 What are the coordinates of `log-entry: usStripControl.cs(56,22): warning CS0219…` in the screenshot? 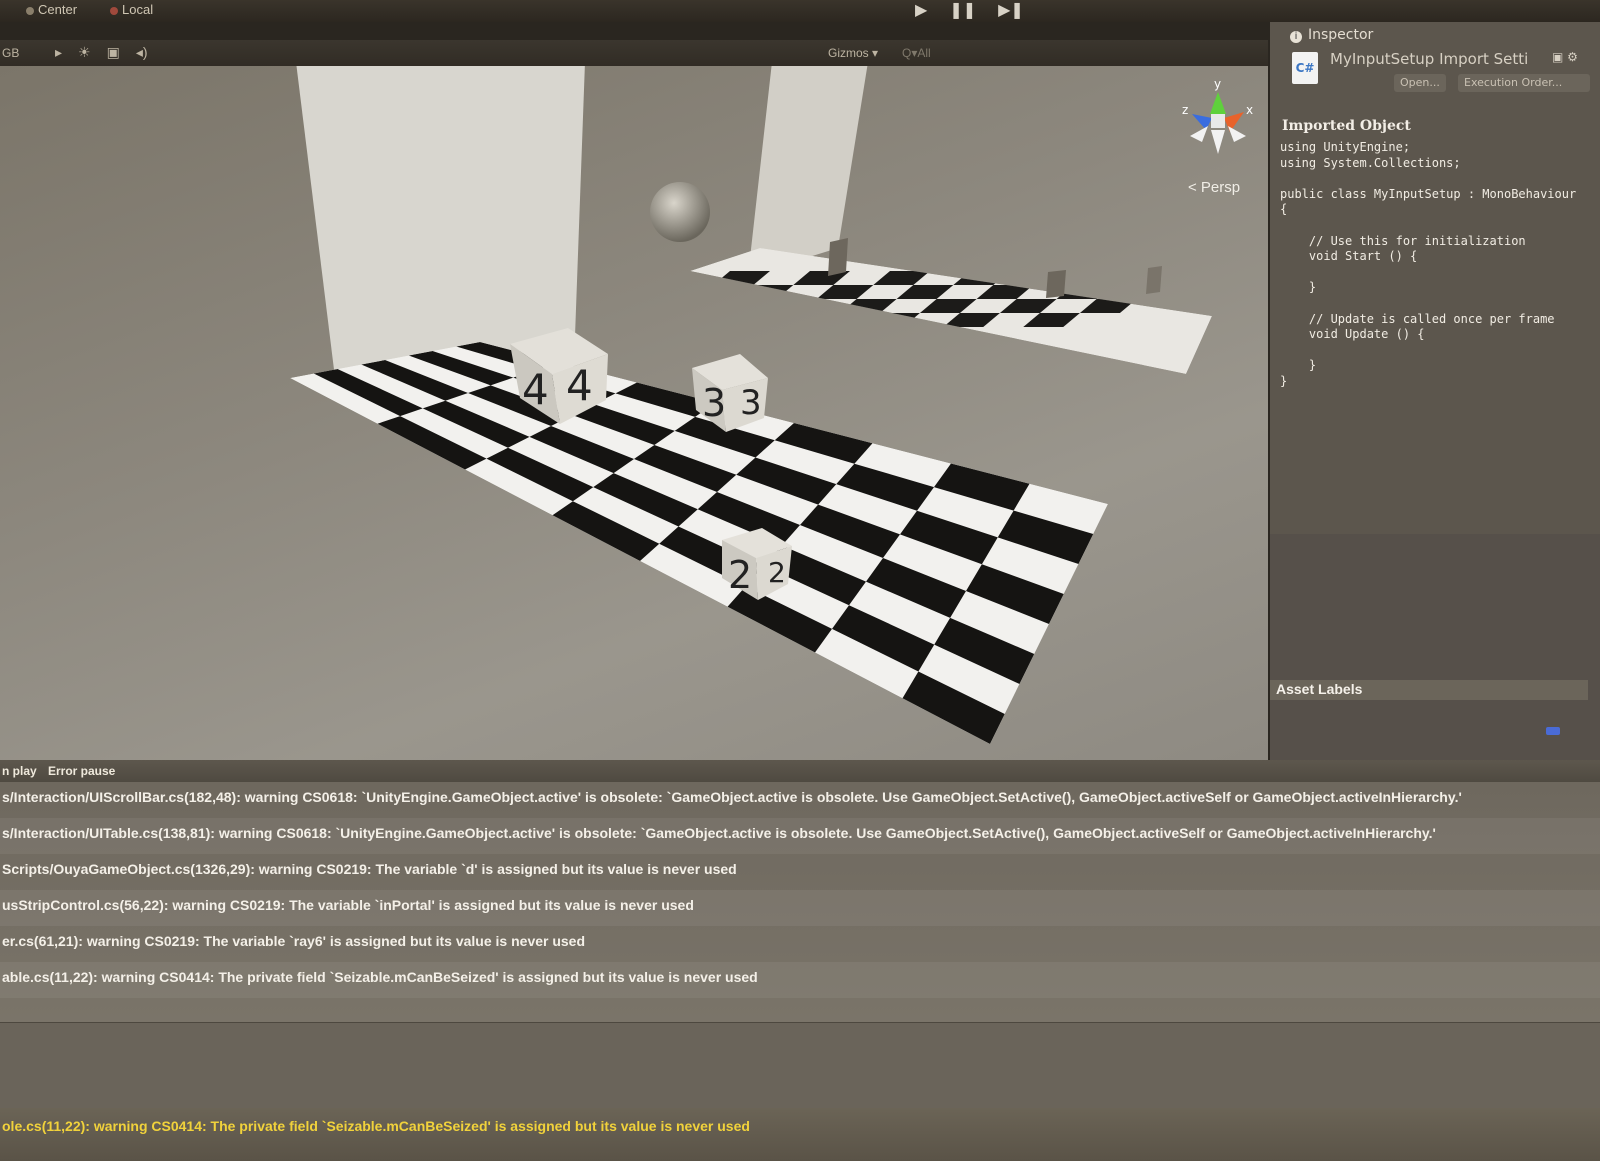 It's located at (800, 908).